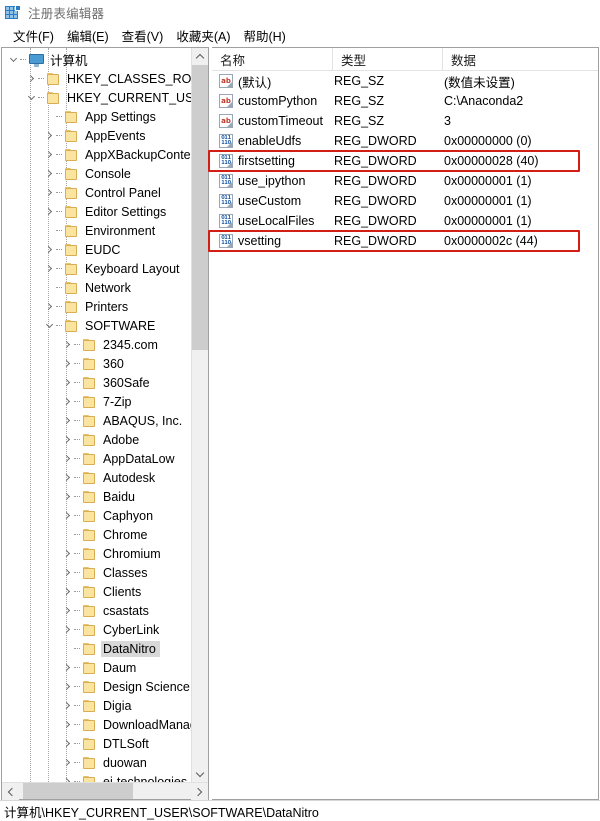 Image resolution: width=600 pixels, height=821 pixels. What do you see at coordinates (96, 135) in the screenshot?
I see `tree-item-appevents: AppEvents` at bounding box center [96, 135].